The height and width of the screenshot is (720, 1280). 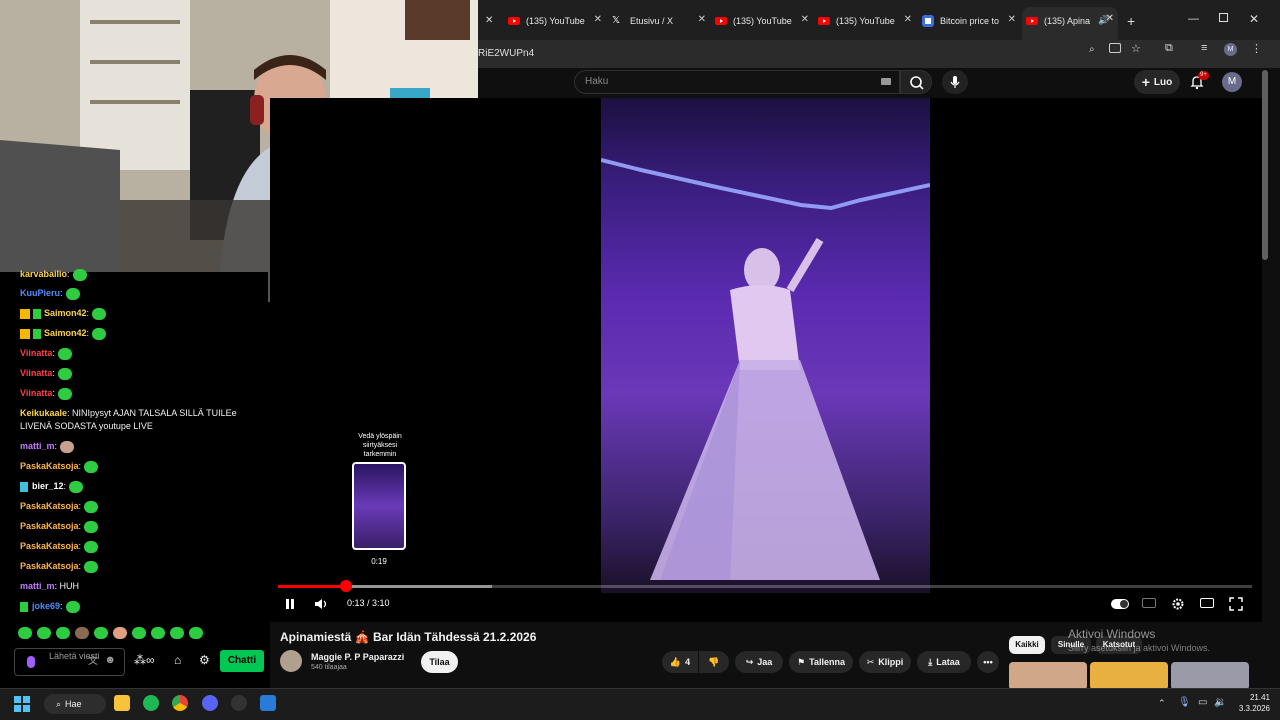 What do you see at coordinates (1207, 603) in the screenshot?
I see `theater-mode-icon` at bounding box center [1207, 603].